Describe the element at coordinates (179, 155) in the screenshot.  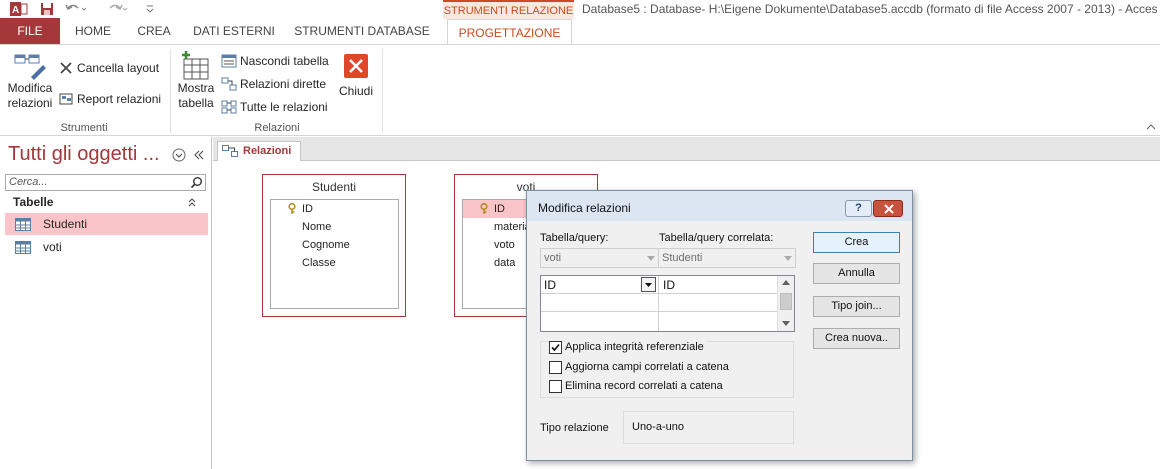
I see `nav-pane-menu-icon` at that location.